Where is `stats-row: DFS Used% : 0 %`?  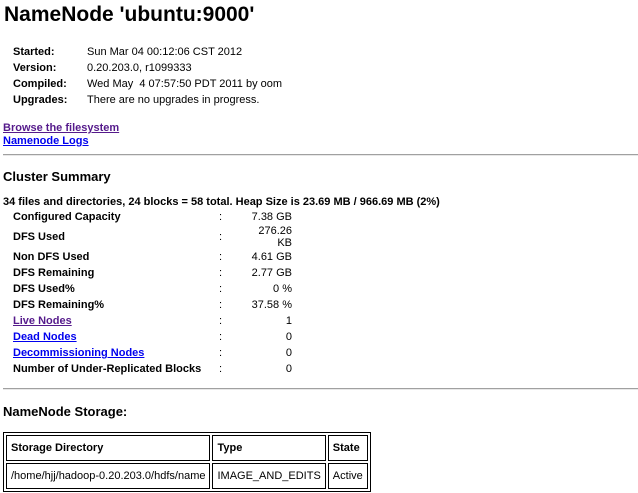 stats-row: DFS Used% : 0 % is located at coordinates (151, 289).